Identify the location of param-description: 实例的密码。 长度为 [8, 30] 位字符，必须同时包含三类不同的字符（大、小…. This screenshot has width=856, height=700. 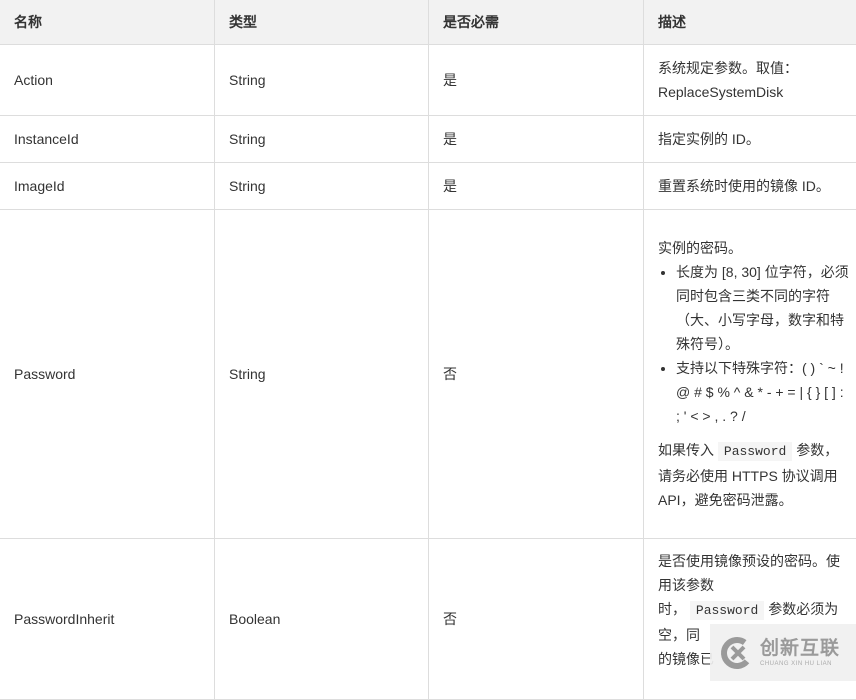
(750, 374).